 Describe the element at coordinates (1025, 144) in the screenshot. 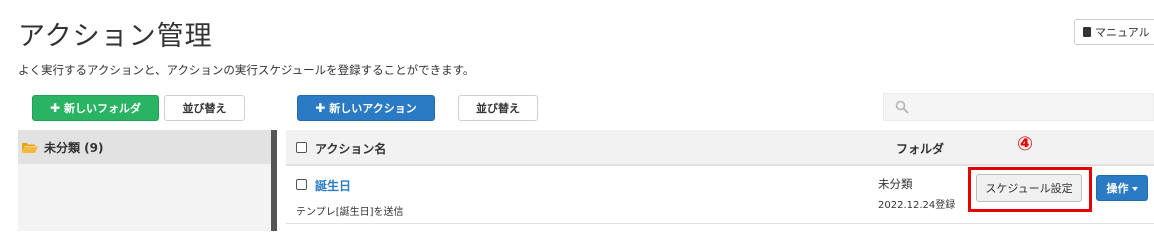

I see `step-number-annotation: ④` at that location.